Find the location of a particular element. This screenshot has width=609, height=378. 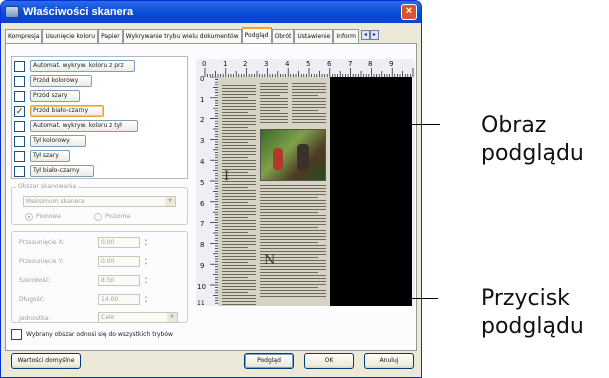

image-type-button: Tył kolorowy is located at coordinates (58, 141).